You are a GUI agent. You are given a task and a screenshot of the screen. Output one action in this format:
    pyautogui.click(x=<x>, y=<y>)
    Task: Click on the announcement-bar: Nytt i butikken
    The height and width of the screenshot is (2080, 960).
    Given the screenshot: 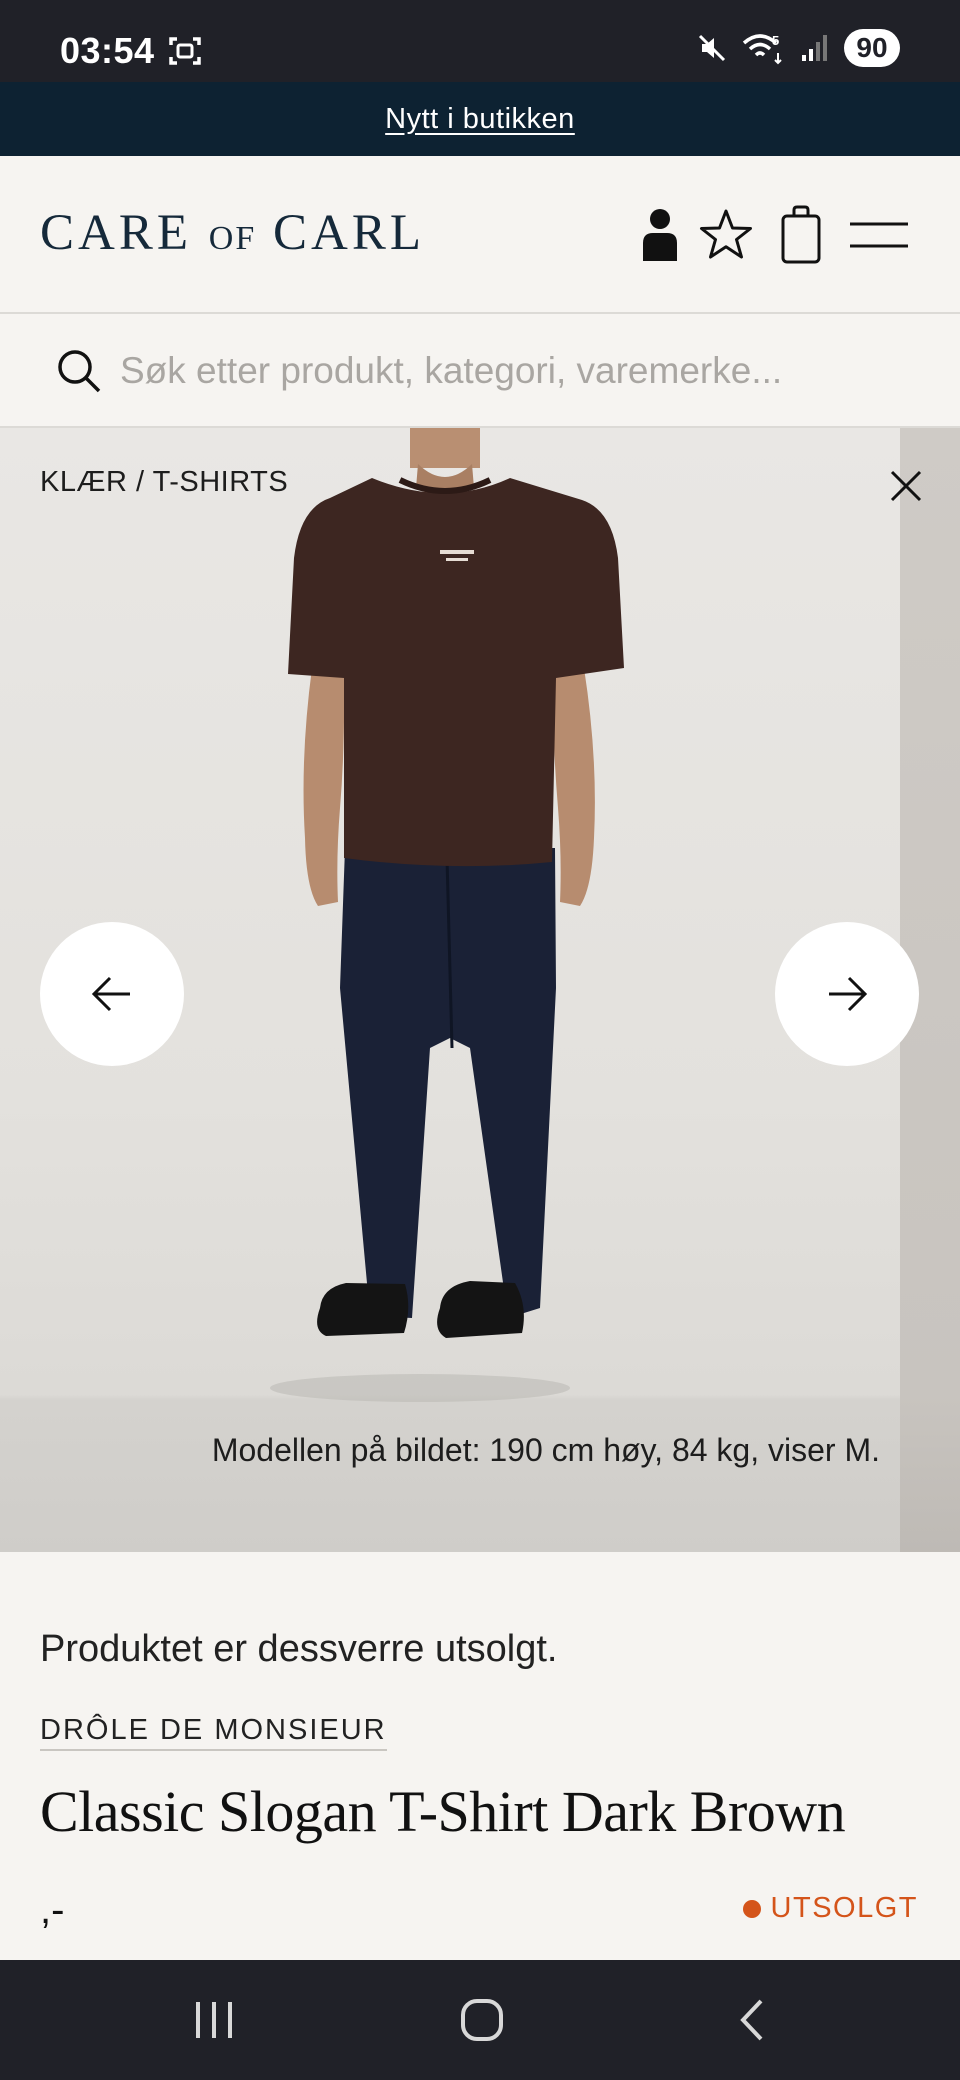 What is the action you would take?
    pyautogui.click(x=480, y=119)
    